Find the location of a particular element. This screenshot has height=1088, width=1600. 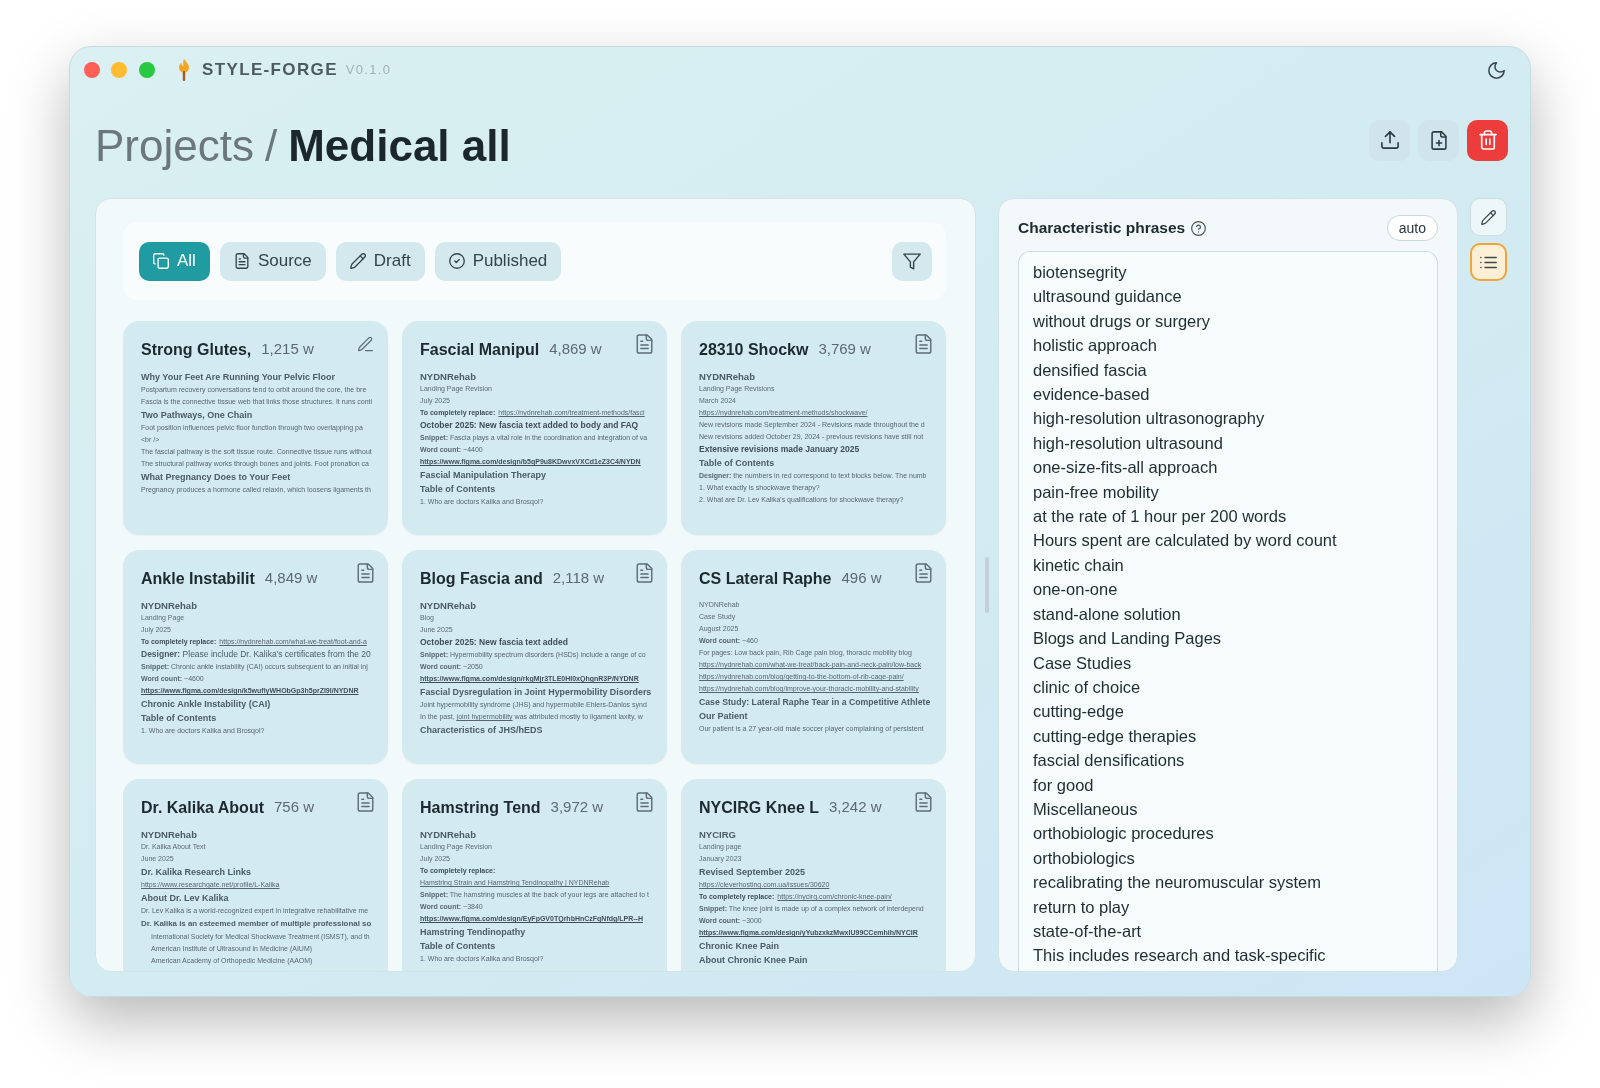

delete-button is located at coordinates (1487, 140).